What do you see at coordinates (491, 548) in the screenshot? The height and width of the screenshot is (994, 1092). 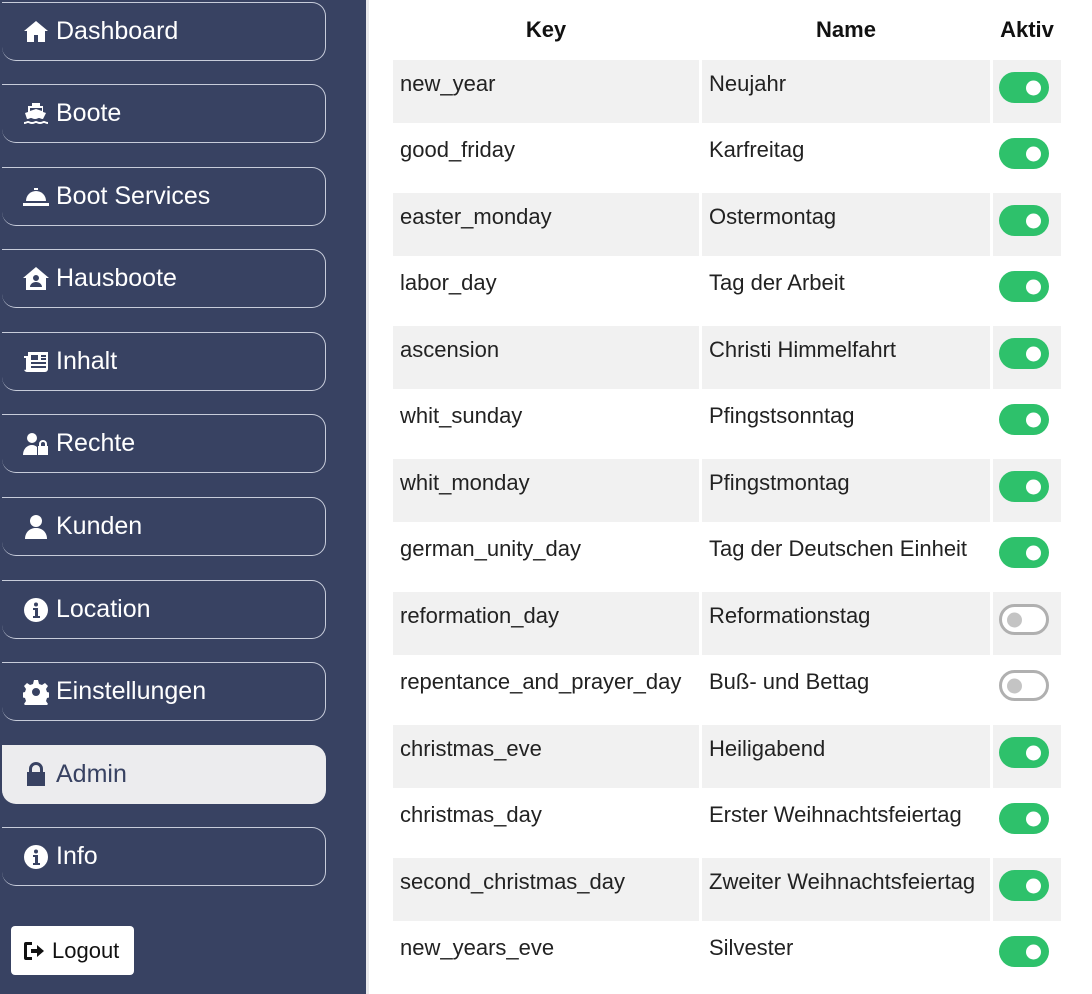 I see `holiday-key: german_unity_day` at bounding box center [491, 548].